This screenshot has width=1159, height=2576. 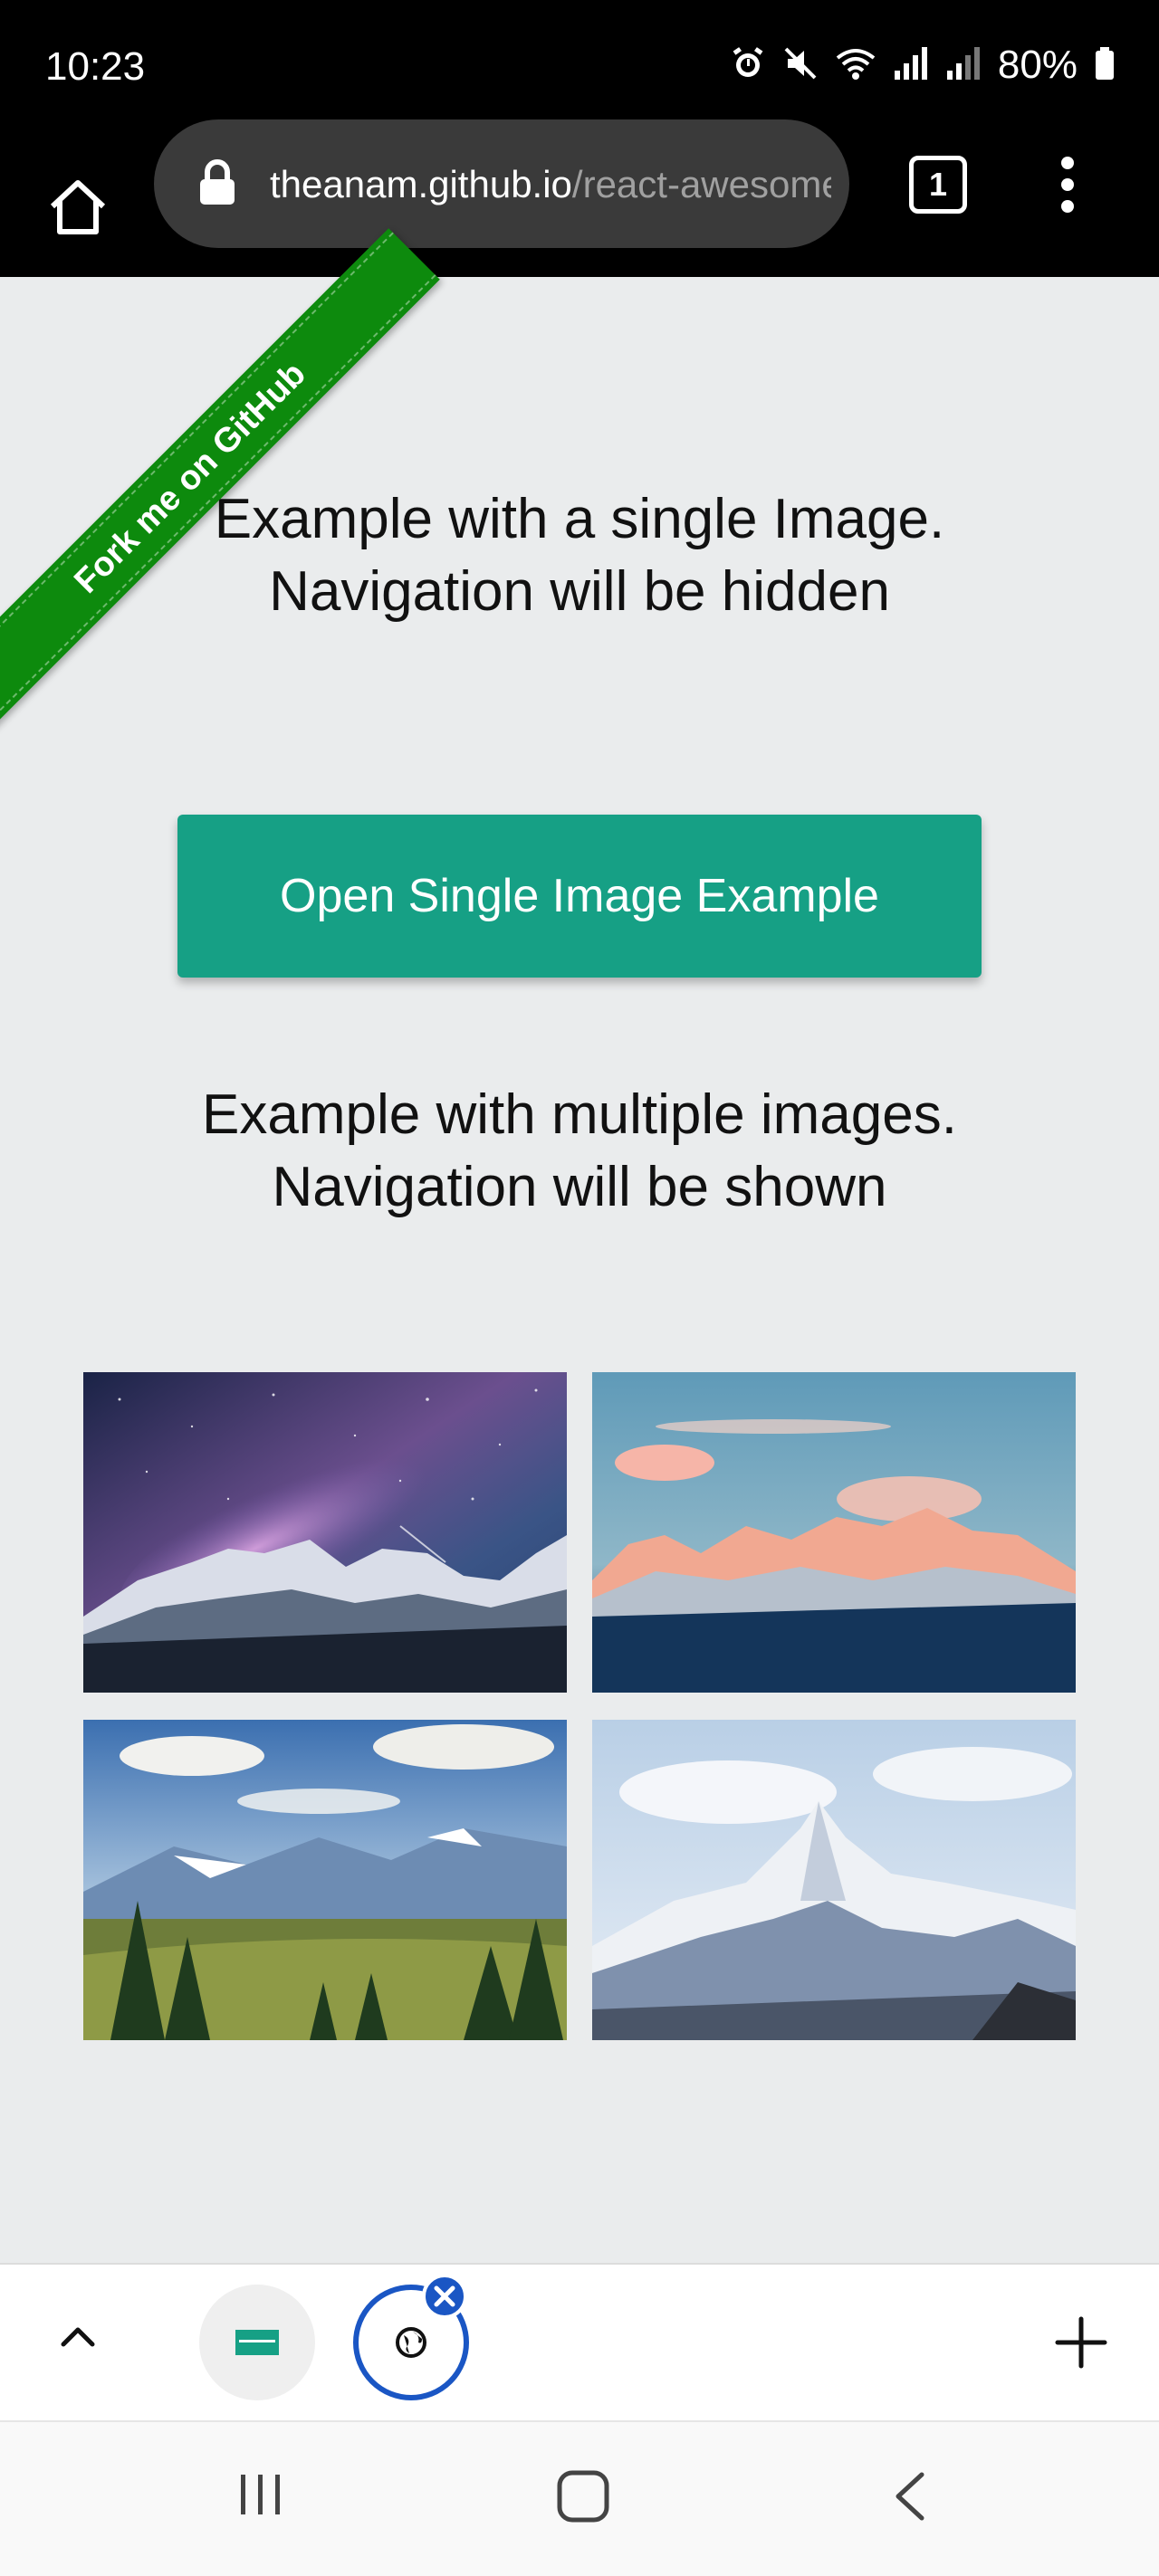 What do you see at coordinates (78, 2339) in the screenshot?
I see `chevron-up-icon` at bounding box center [78, 2339].